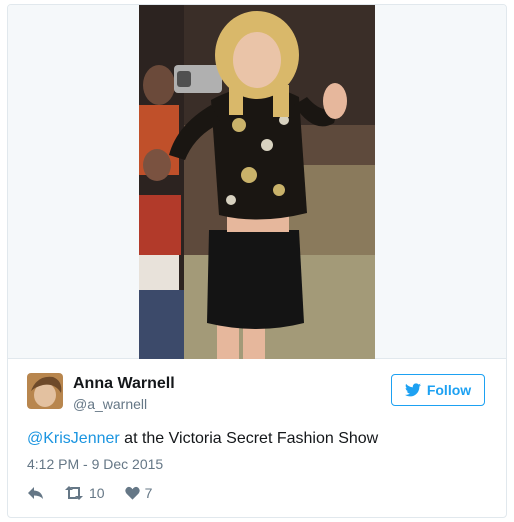 Image resolution: width=514 pixels, height=522 pixels. What do you see at coordinates (449, 390) in the screenshot?
I see `follow-label: Follow` at bounding box center [449, 390].